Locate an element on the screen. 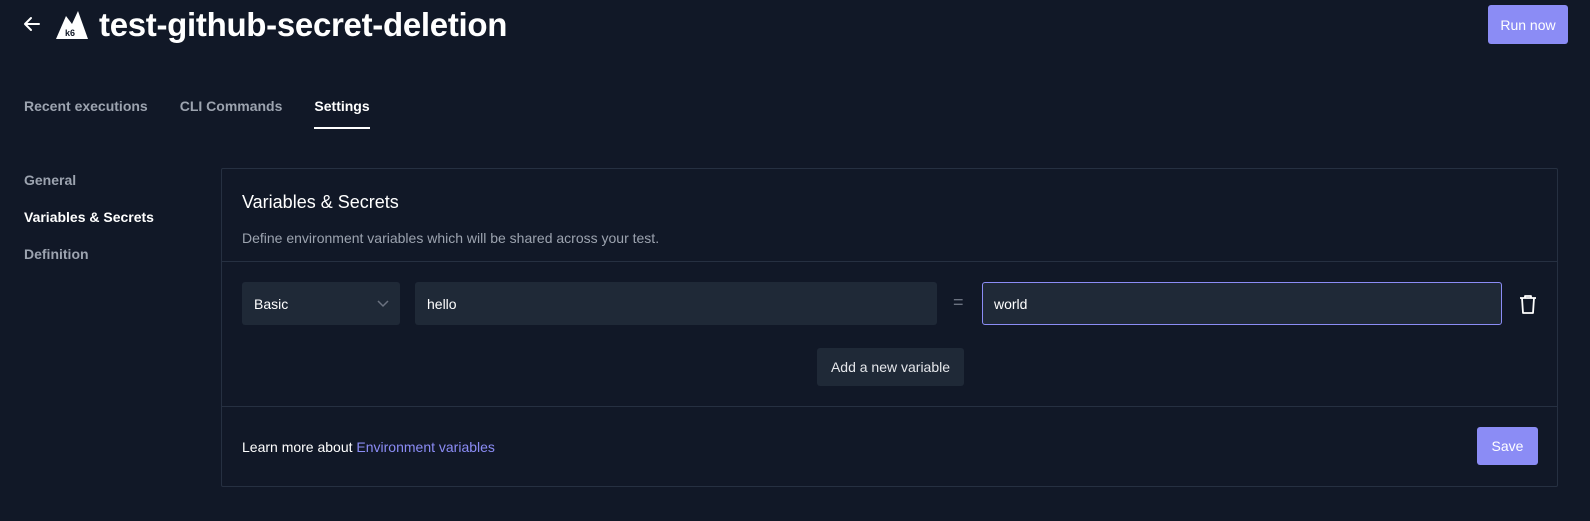 This screenshot has height=521, width=1590. learn-more-text: Learn more about Environment variables is located at coordinates (368, 447).